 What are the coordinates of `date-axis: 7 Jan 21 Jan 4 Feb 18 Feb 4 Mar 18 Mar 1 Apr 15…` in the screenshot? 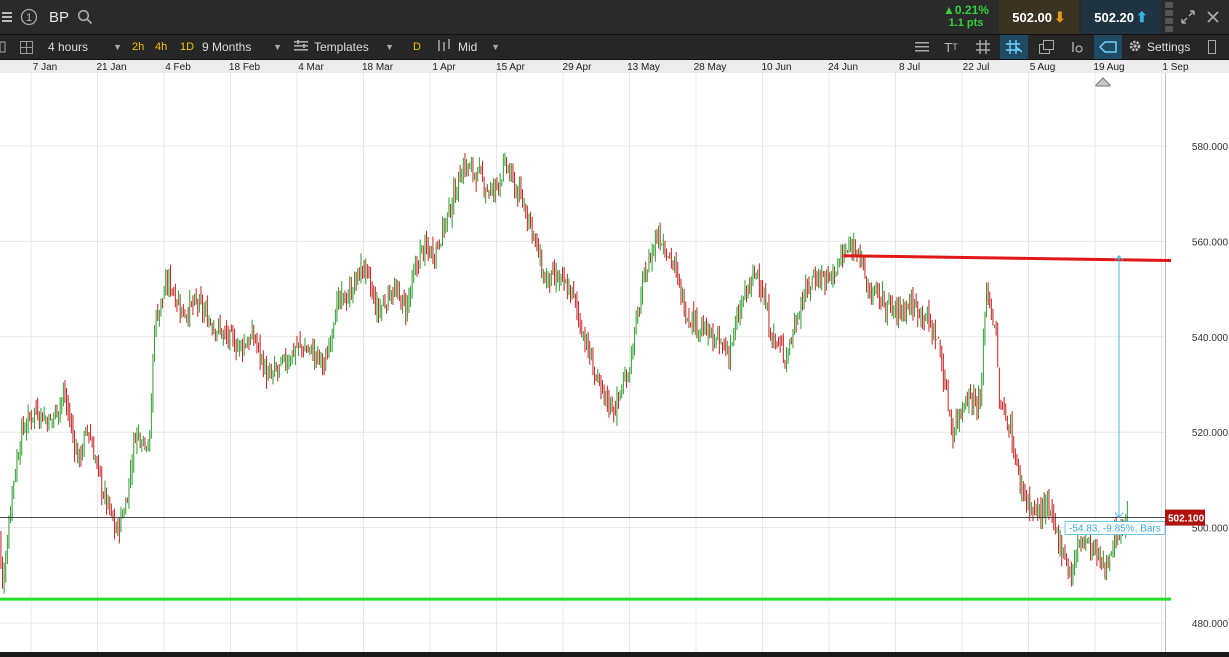 It's located at (614, 67).